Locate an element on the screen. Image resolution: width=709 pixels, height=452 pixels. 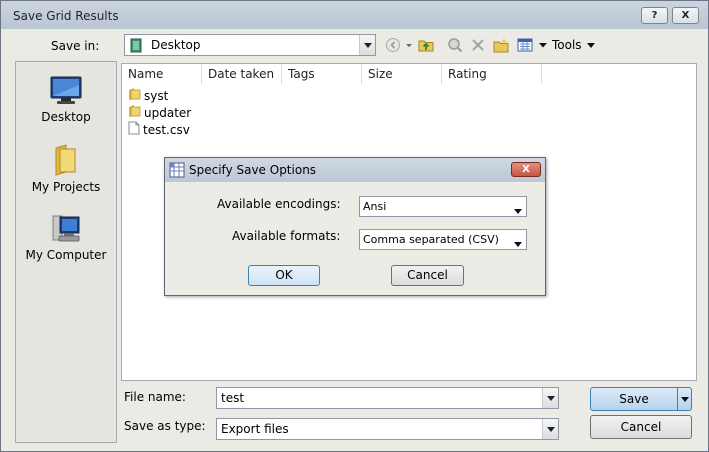
save-button: Save is located at coordinates (641, 399).